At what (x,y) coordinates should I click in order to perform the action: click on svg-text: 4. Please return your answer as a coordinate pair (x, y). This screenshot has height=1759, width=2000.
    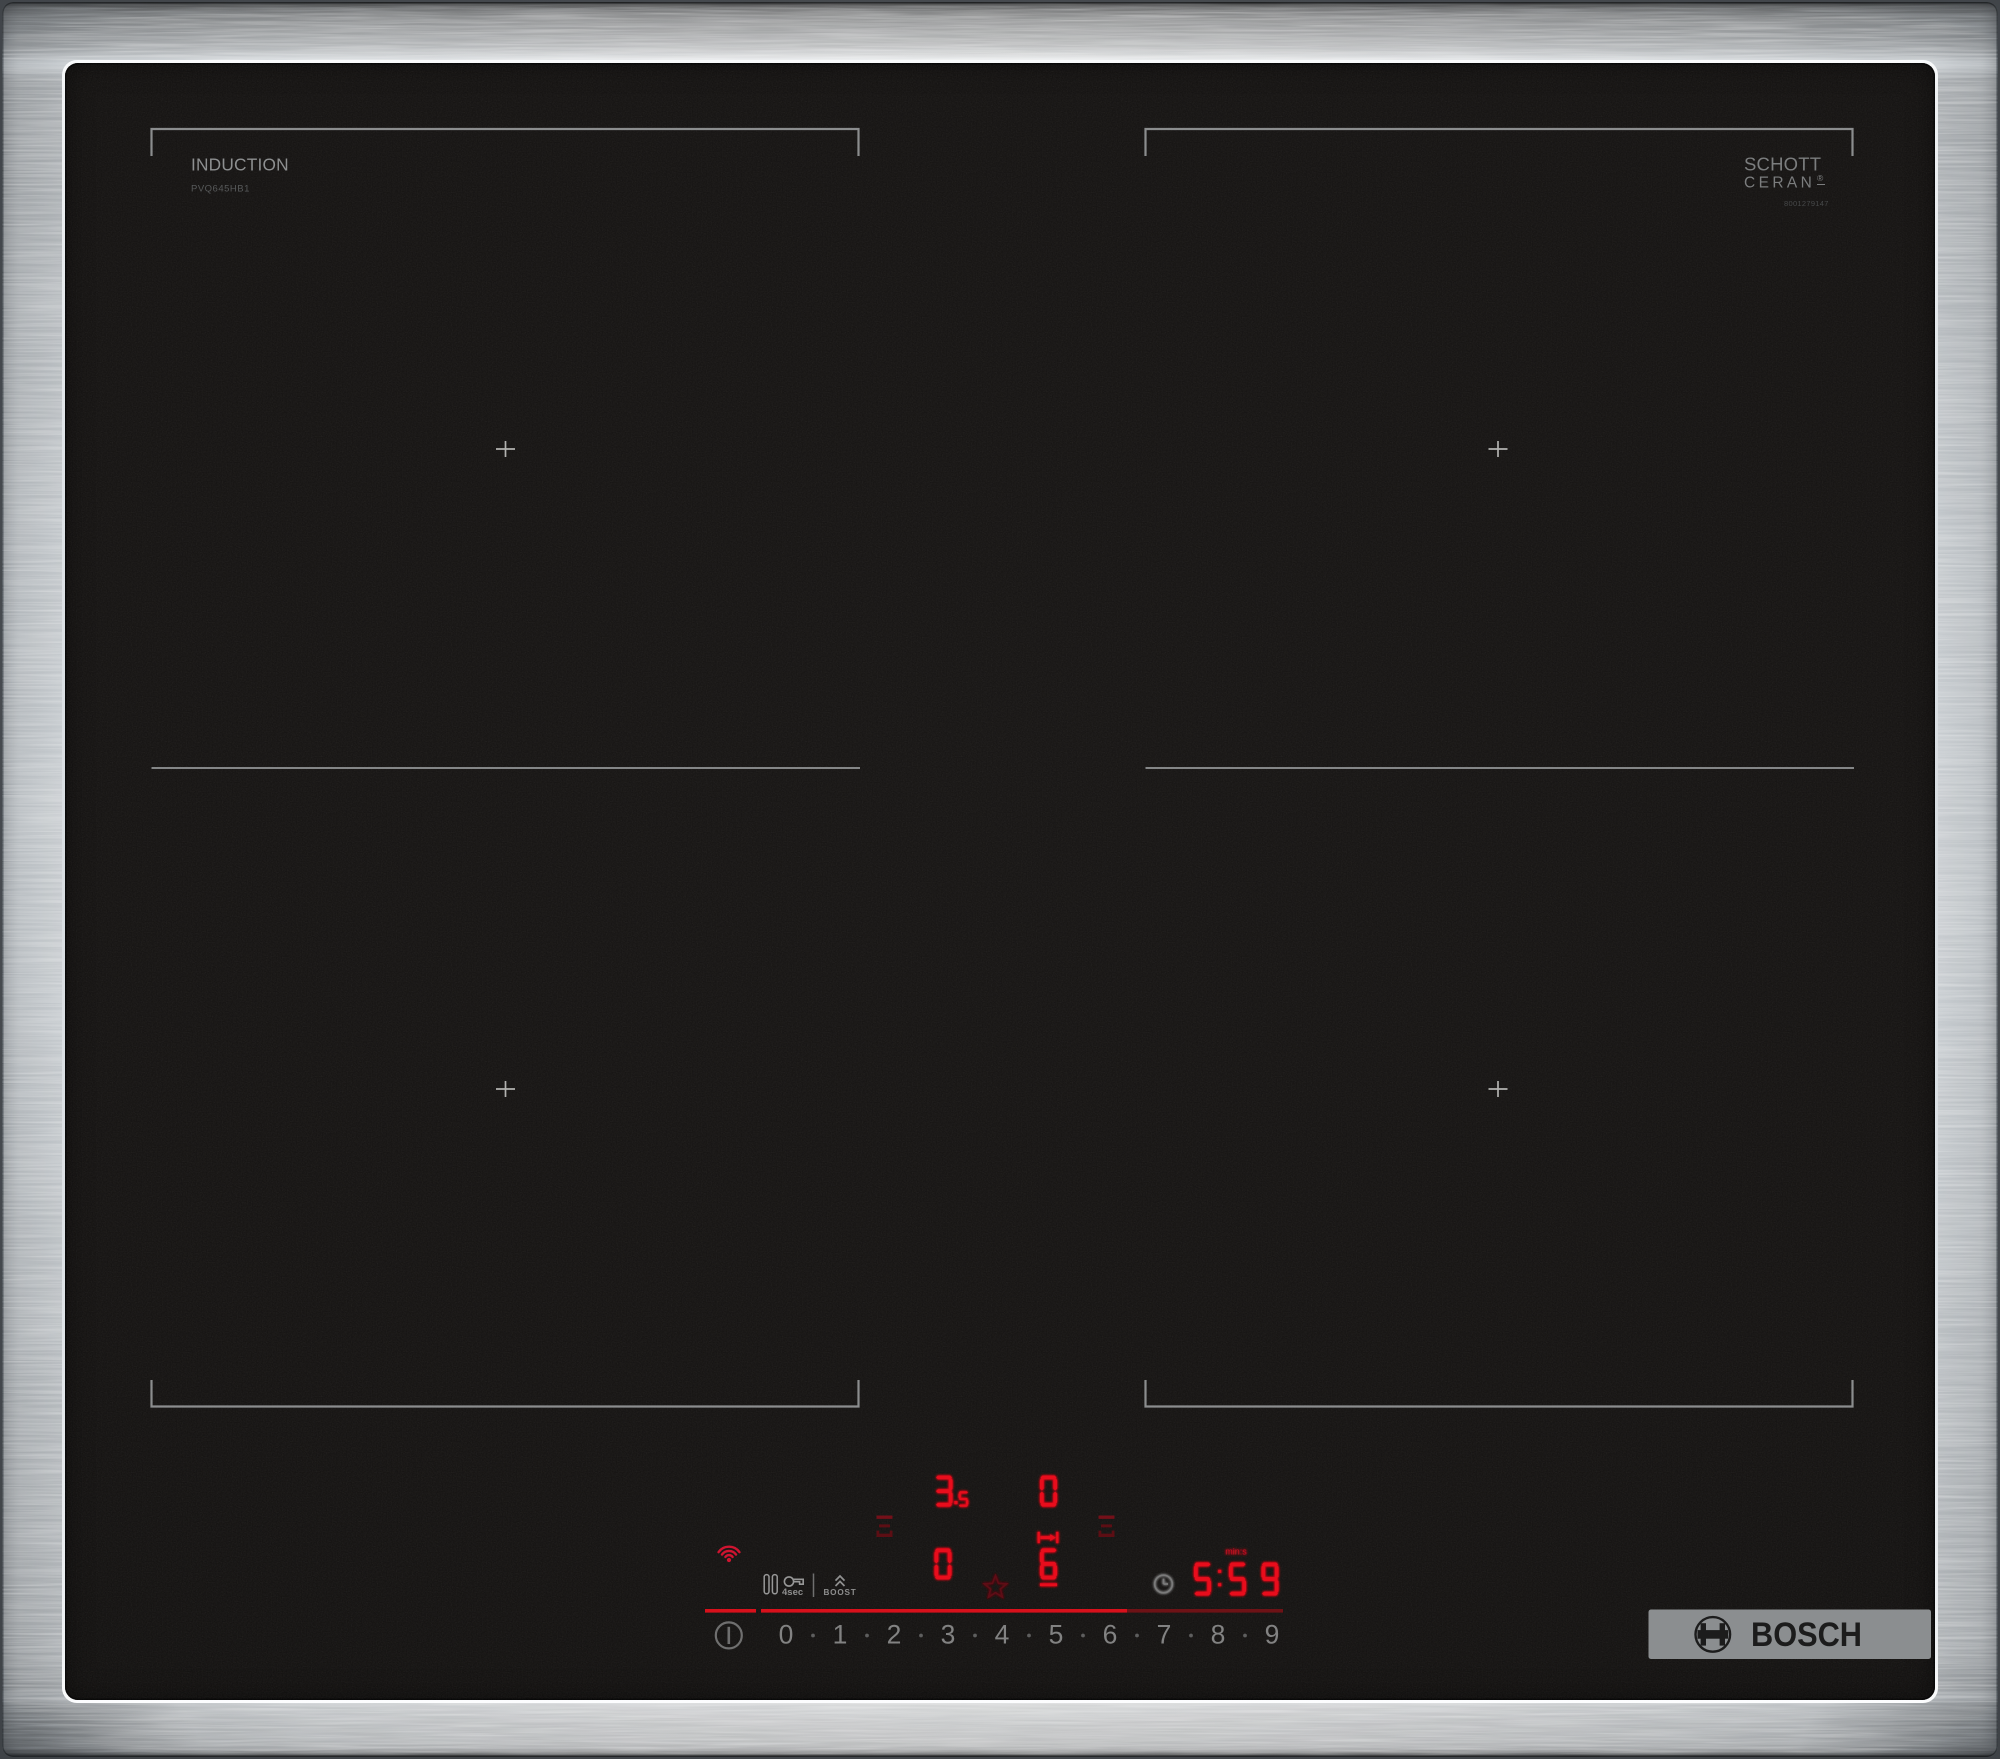
    Looking at the image, I should click on (1002, 1635).